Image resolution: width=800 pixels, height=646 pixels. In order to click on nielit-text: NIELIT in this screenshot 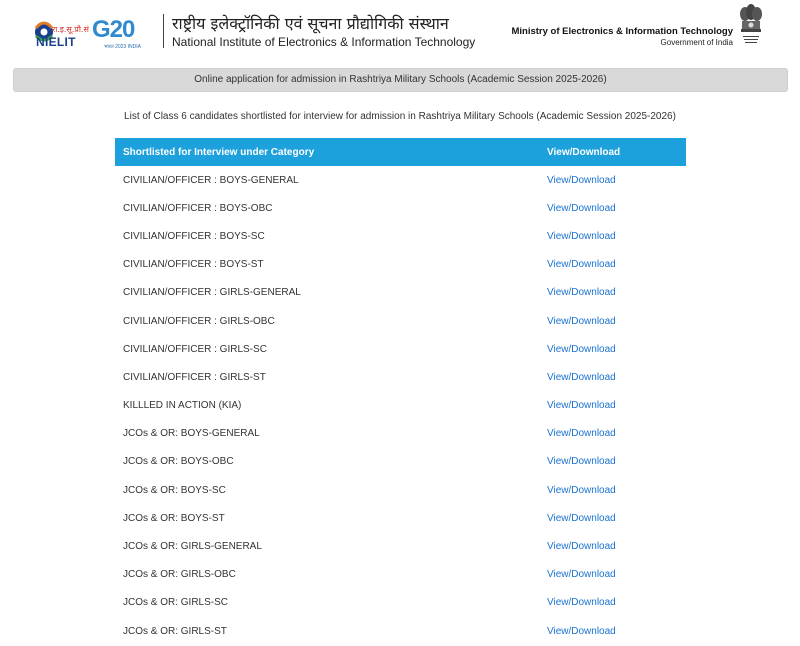, I will do `click(56, 42)`.